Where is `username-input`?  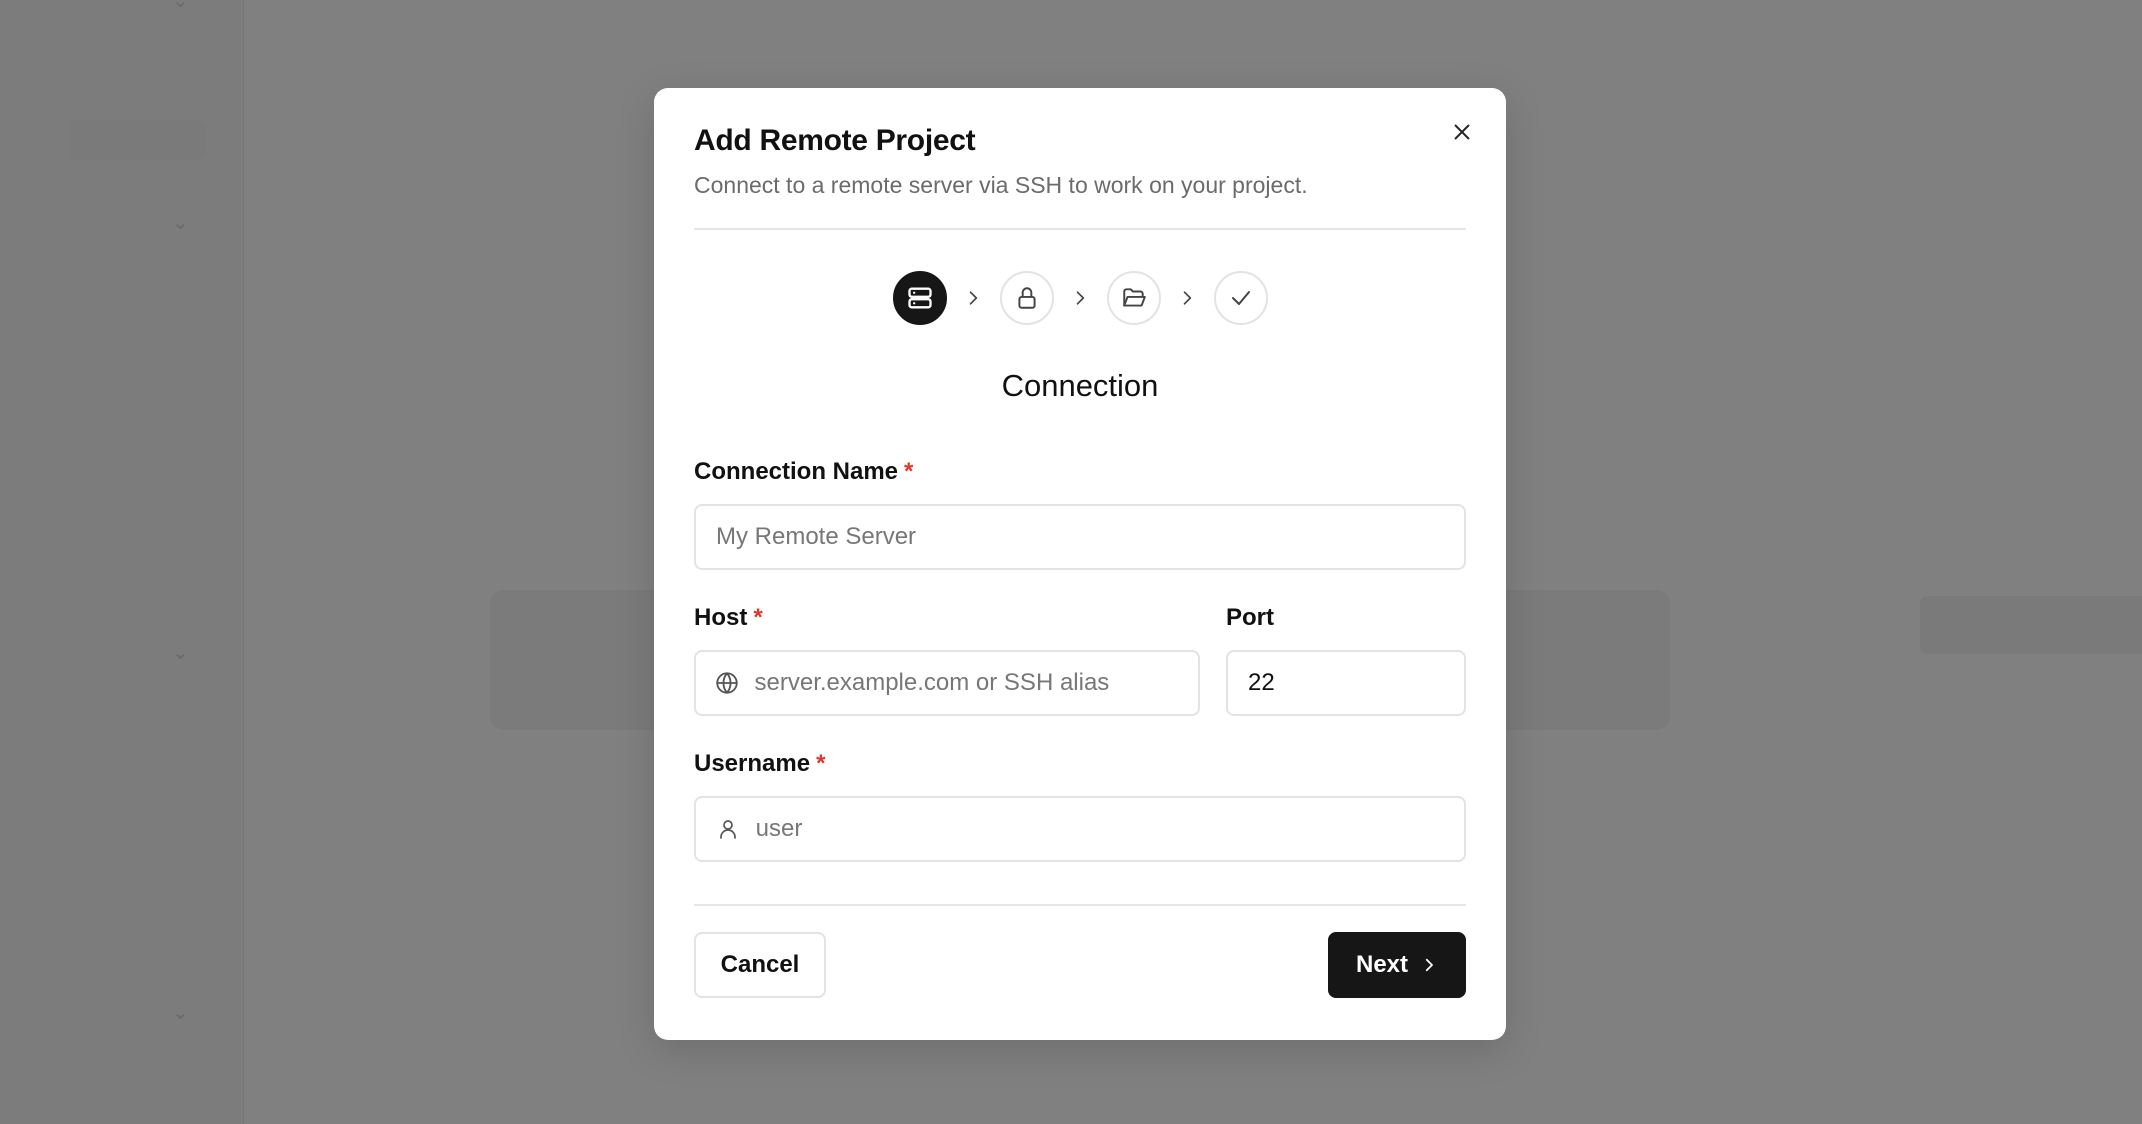
username-input is located at coordinates (1109, 829).